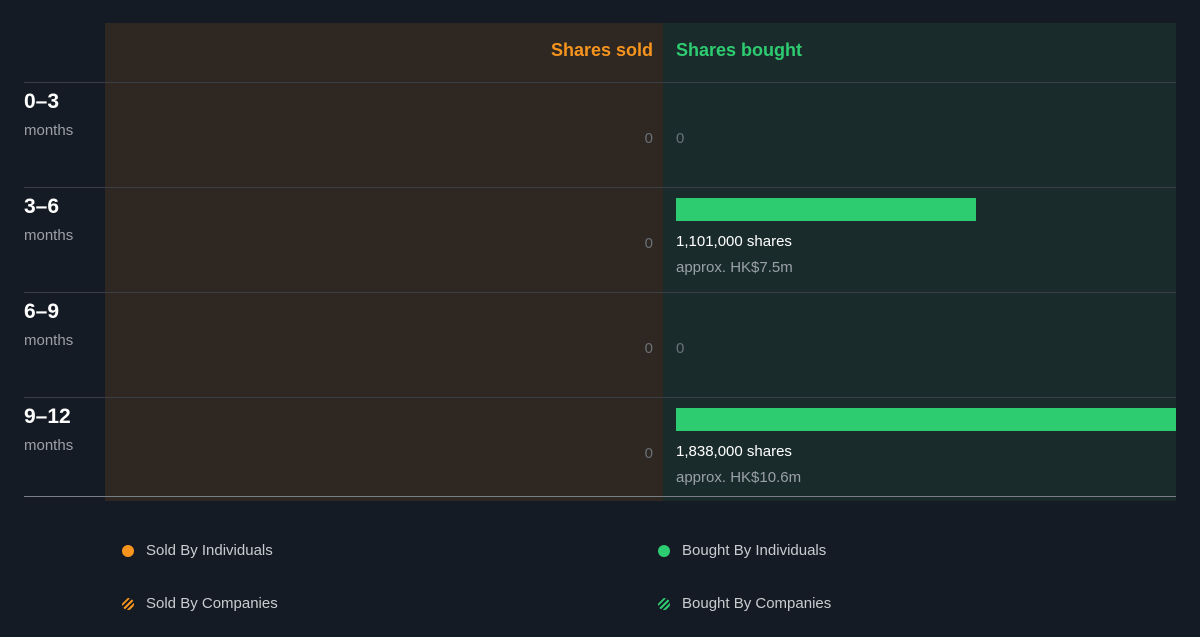  Describe the element at coordinates (739, 50) in the screenshot. I see `shares-bought-header: Shares bought` at that location.